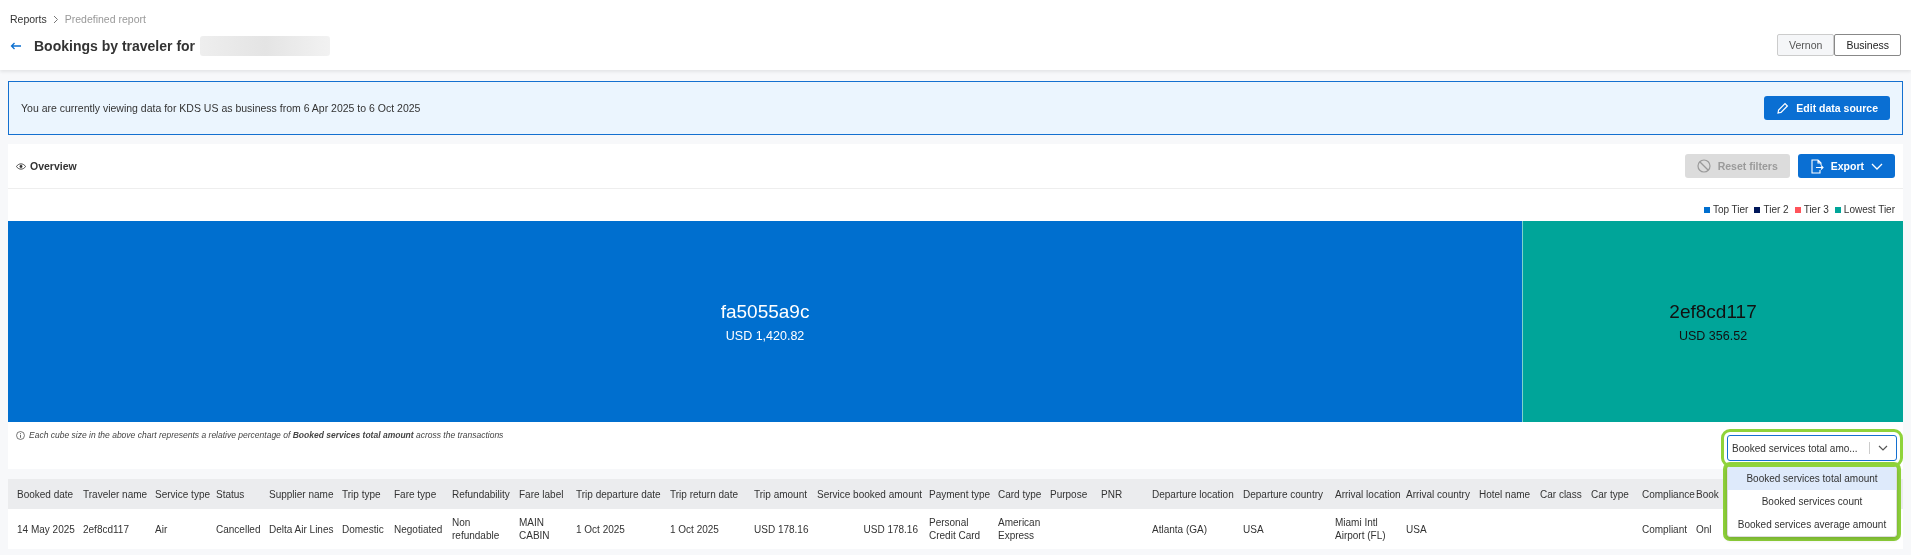  What do you see at coordinates (20, 435) in the screenshot?
I see `info-icon` at bounding box center [20, 435].